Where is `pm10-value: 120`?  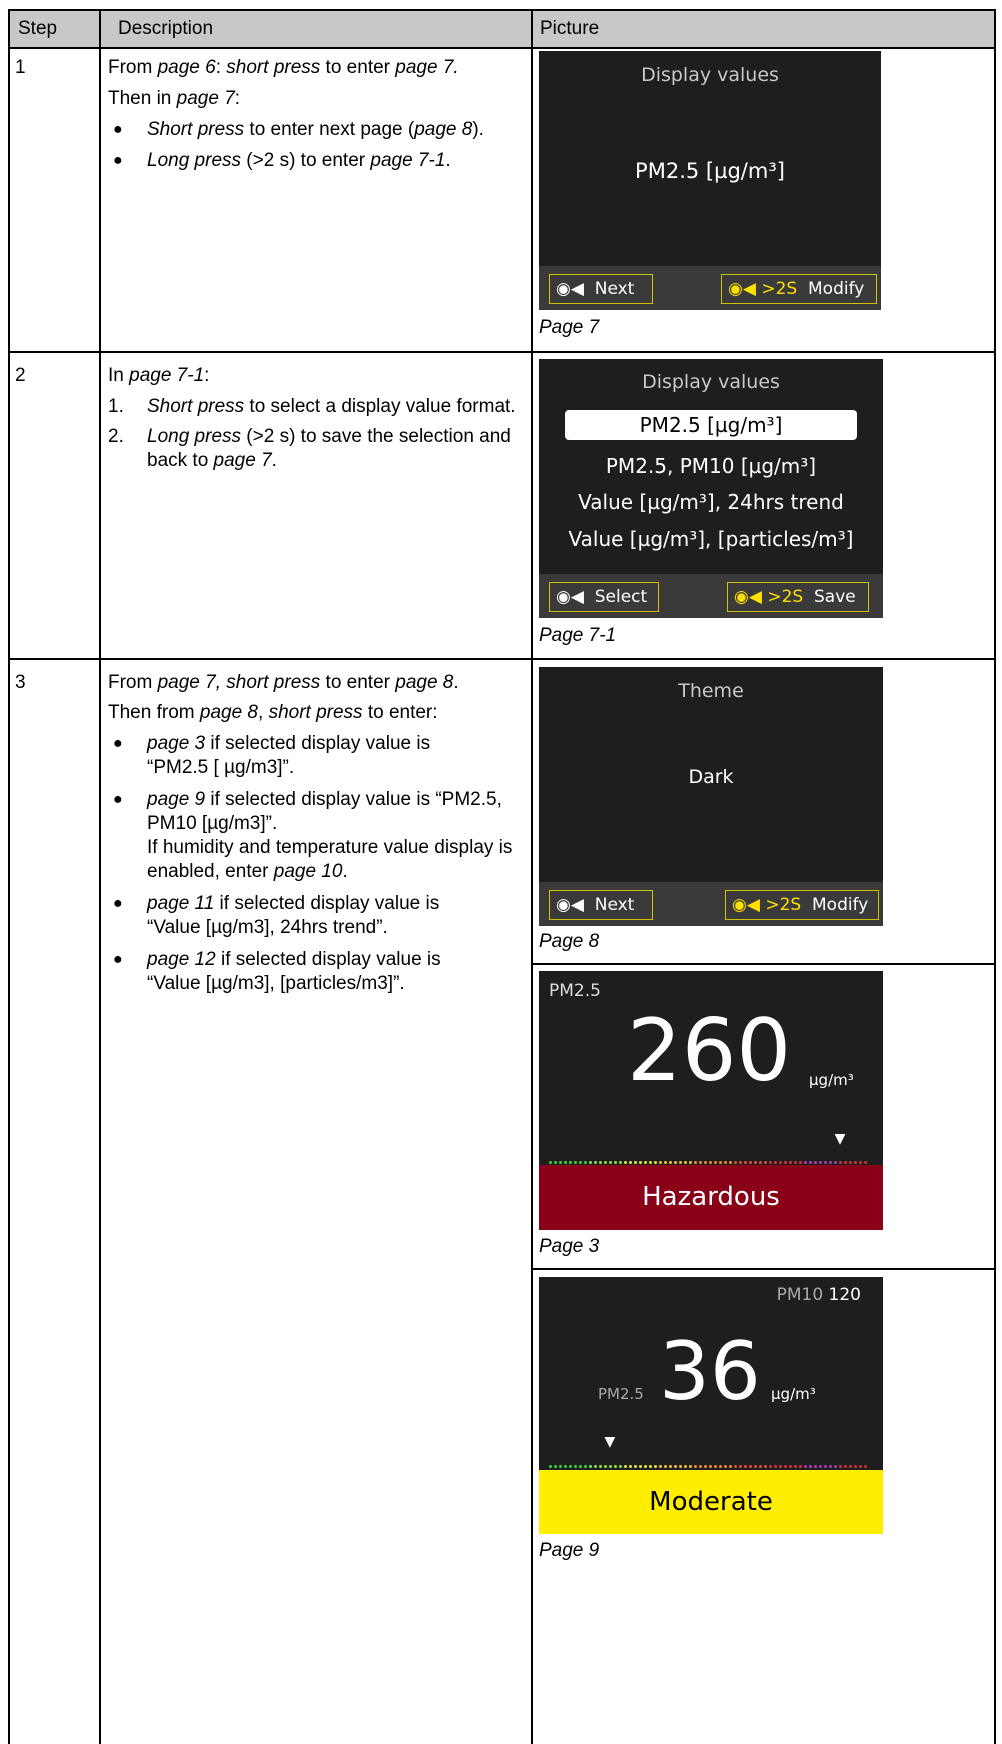
pm10-value: 120 is located at coordinates (844, 1295).